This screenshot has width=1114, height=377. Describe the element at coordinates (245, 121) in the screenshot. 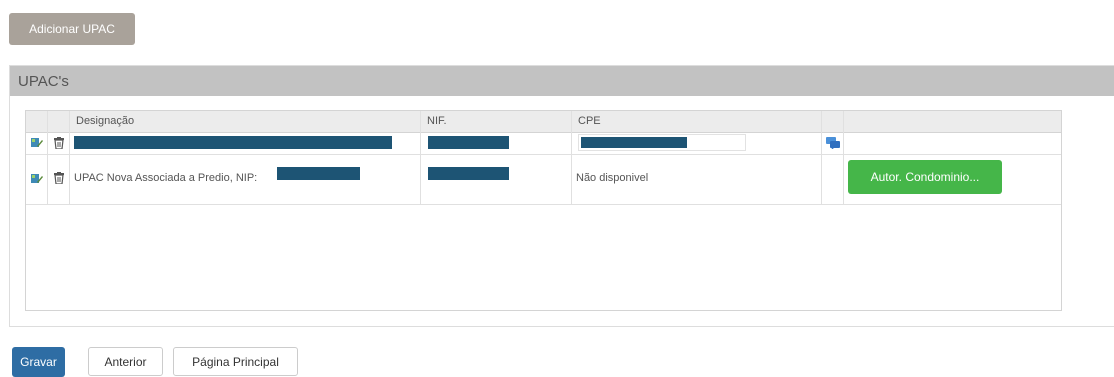

I see `header-designacao: Designação` at that location.